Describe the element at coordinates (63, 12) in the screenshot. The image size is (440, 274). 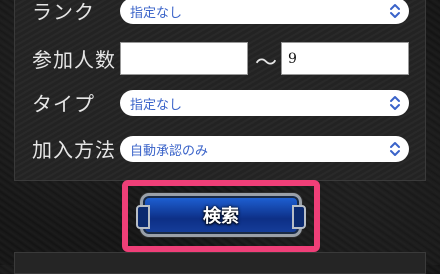
I see `rank-label: ランク` at that location.